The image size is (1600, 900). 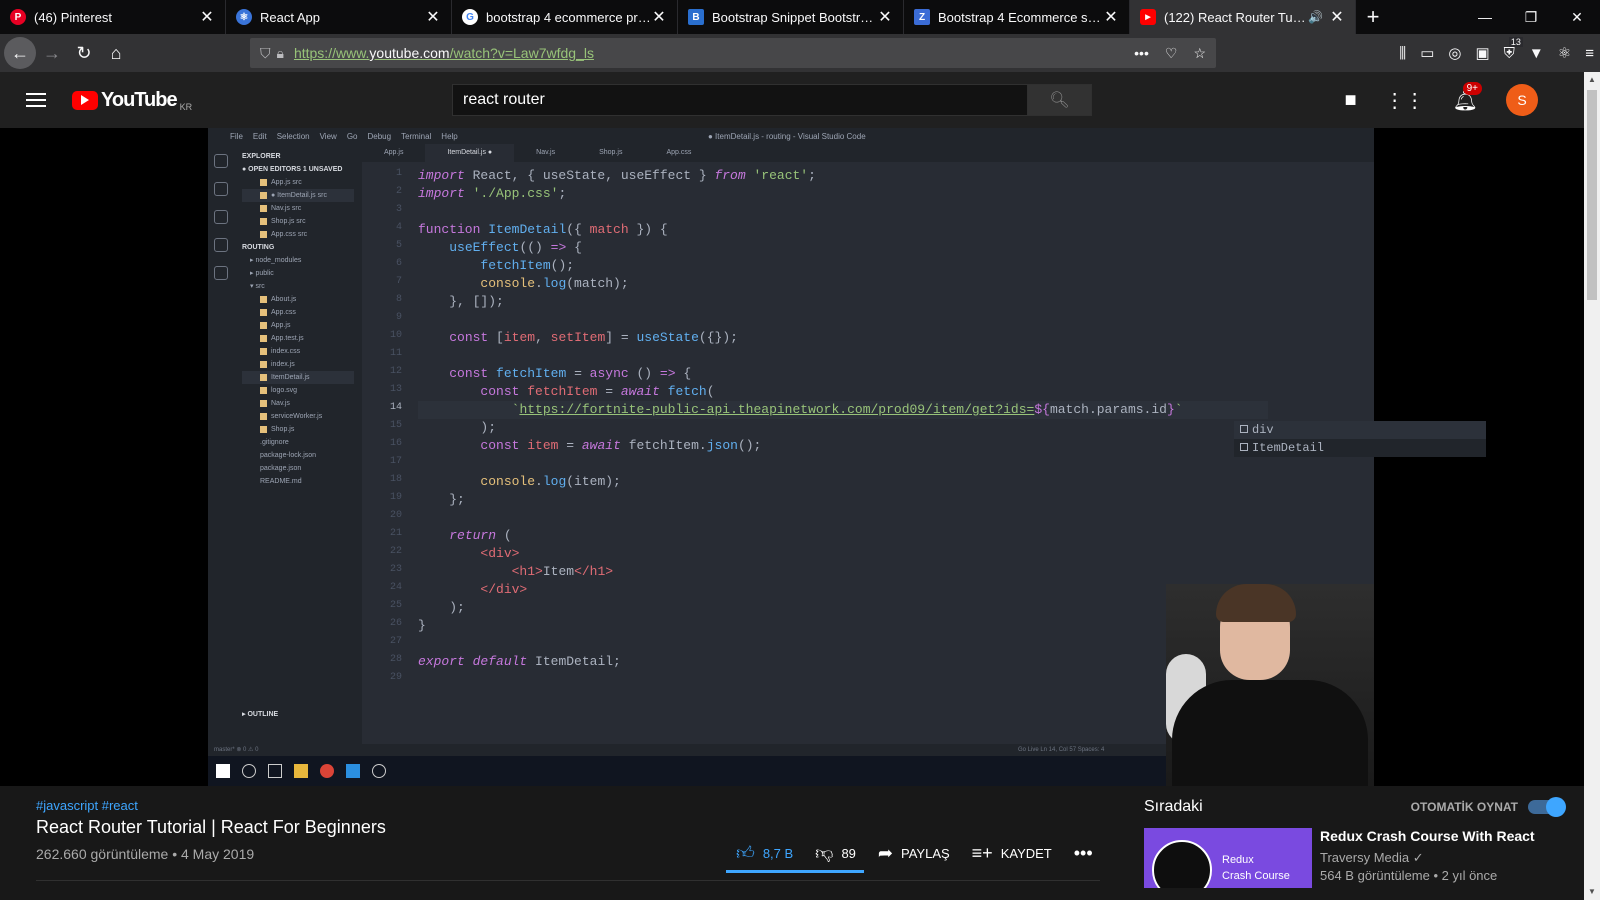 What do you see at coordinates (1472, 88) in the screenshot?
I see `notification-badge: 9+` at bounding box center [1472, 88].